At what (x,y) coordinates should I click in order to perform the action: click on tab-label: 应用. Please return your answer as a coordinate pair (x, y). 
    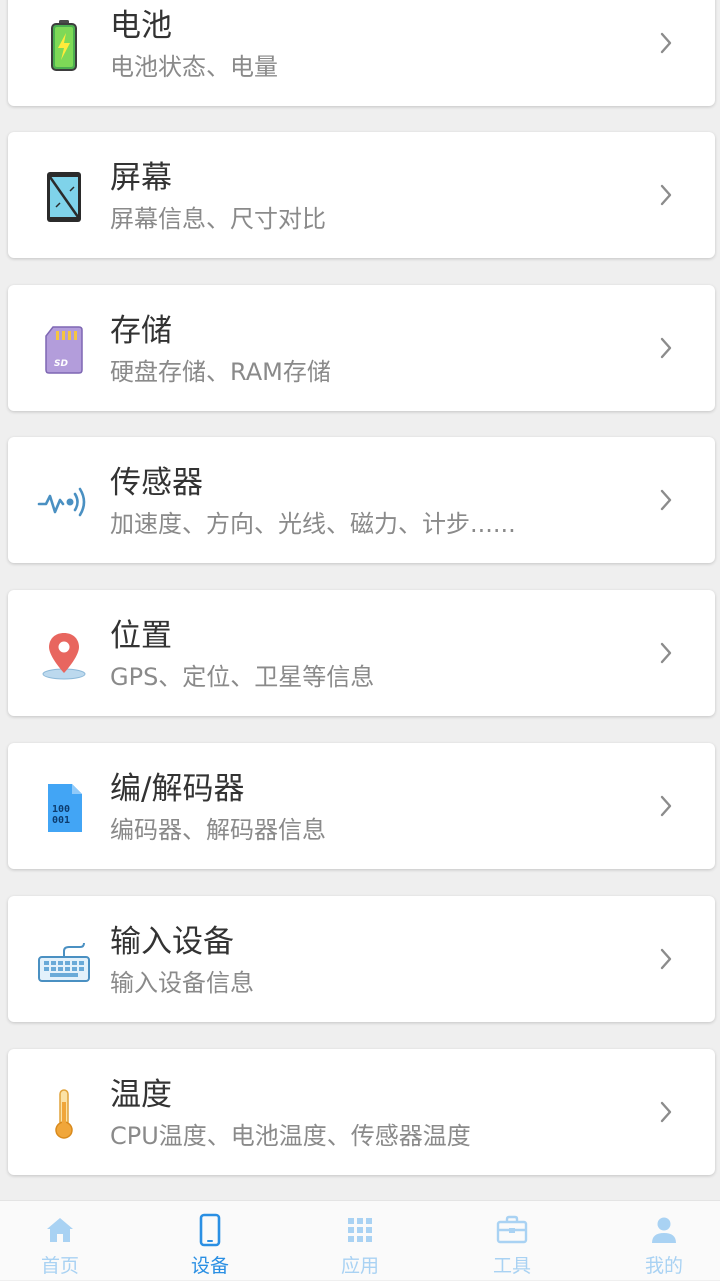
    Looking at the image, I should click on (360, 1264).